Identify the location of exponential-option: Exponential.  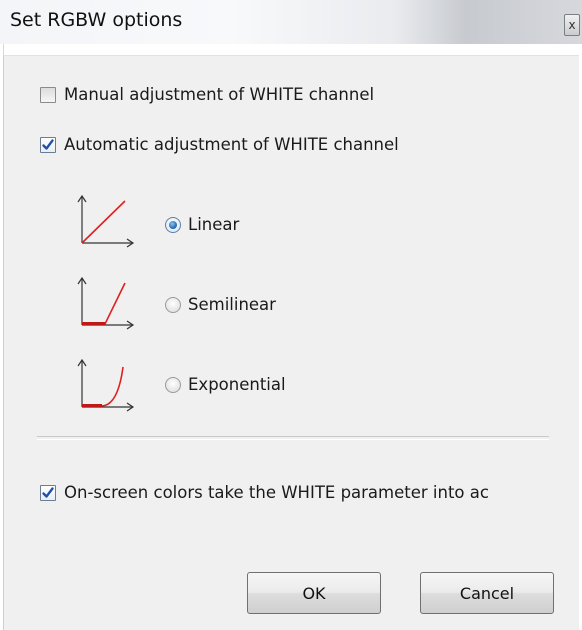
(225, 384).